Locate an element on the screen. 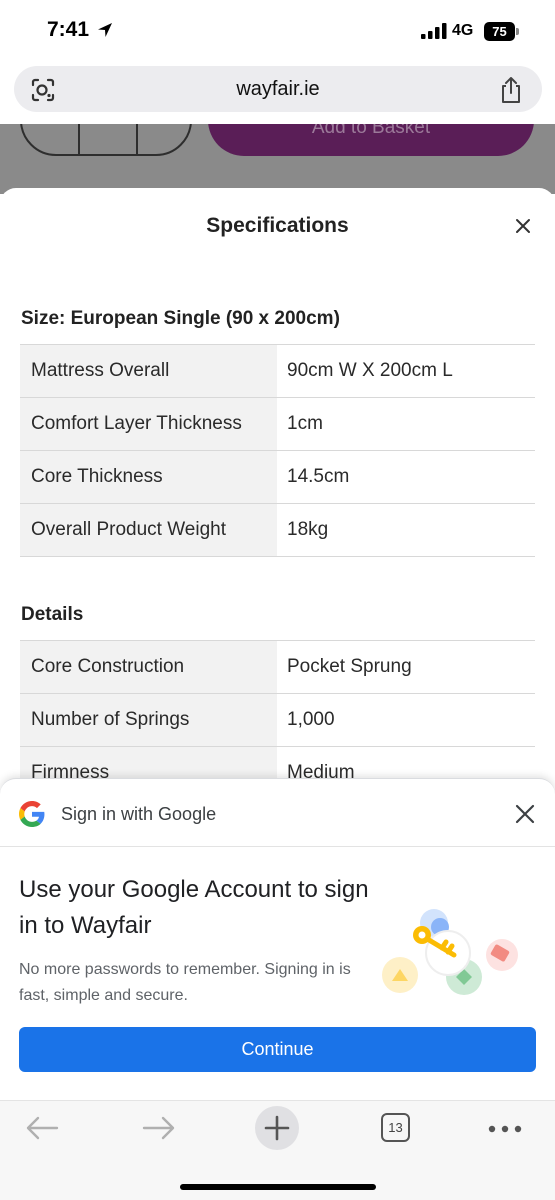 The image size is (555, 1200). table-row: Comfort Layer Thickness 1cm is located at coordinates (277, 424).